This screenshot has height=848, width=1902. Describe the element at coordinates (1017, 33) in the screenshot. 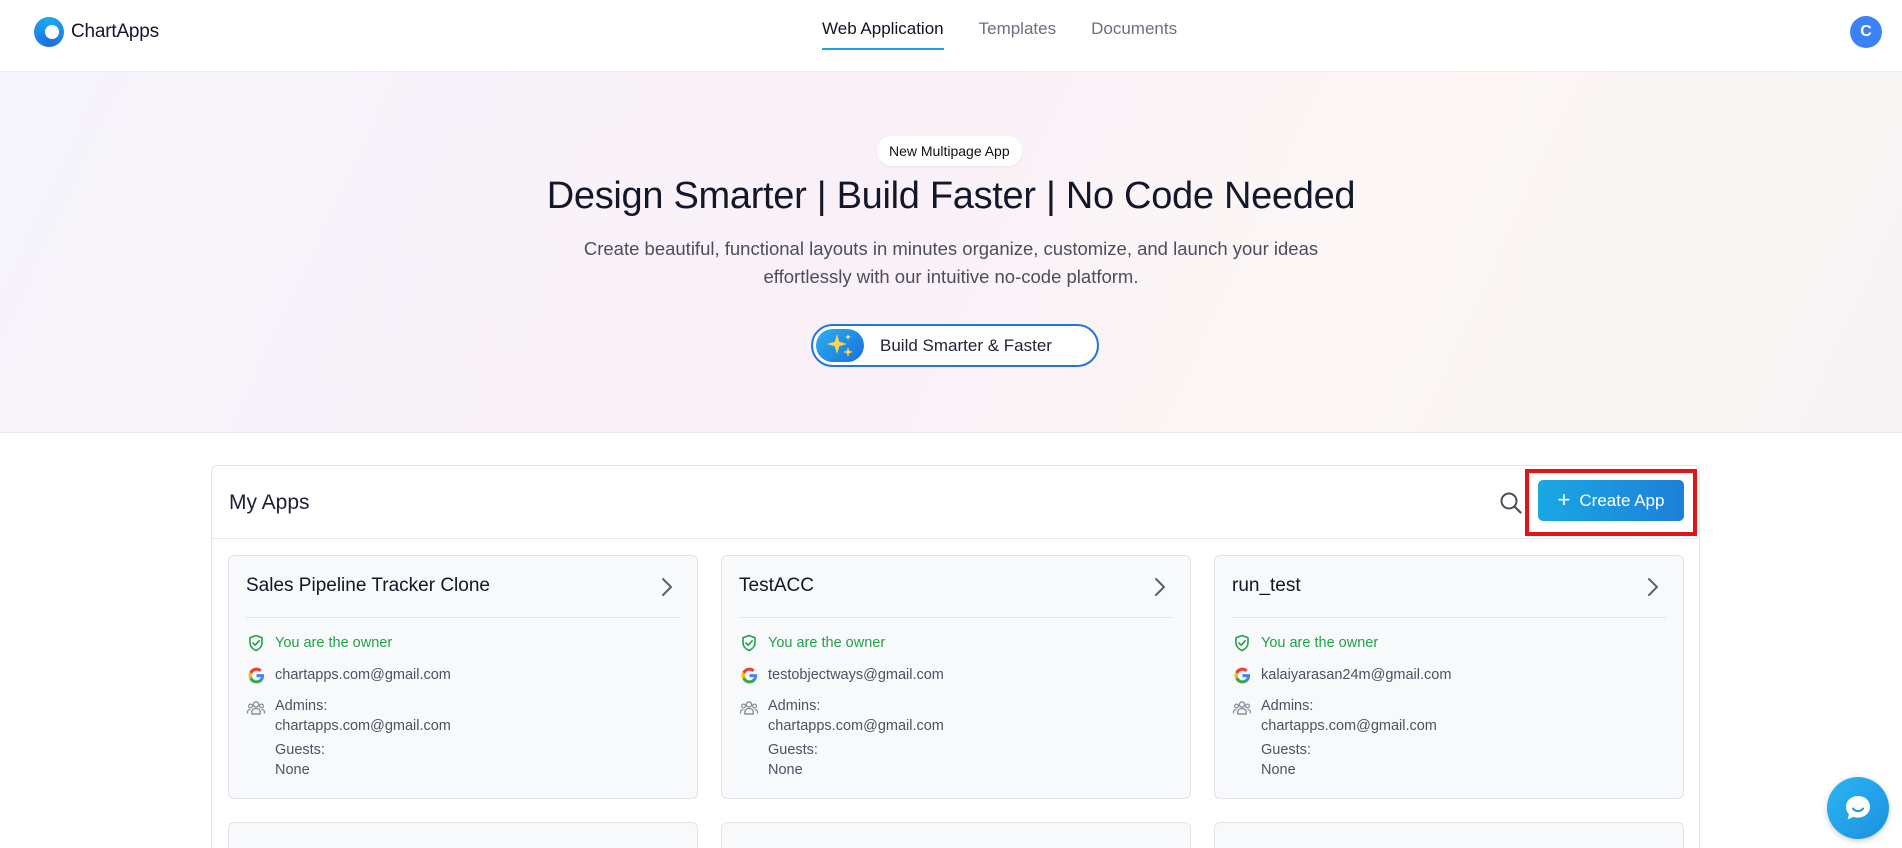

I see `tab-templates: Templates` at that location.